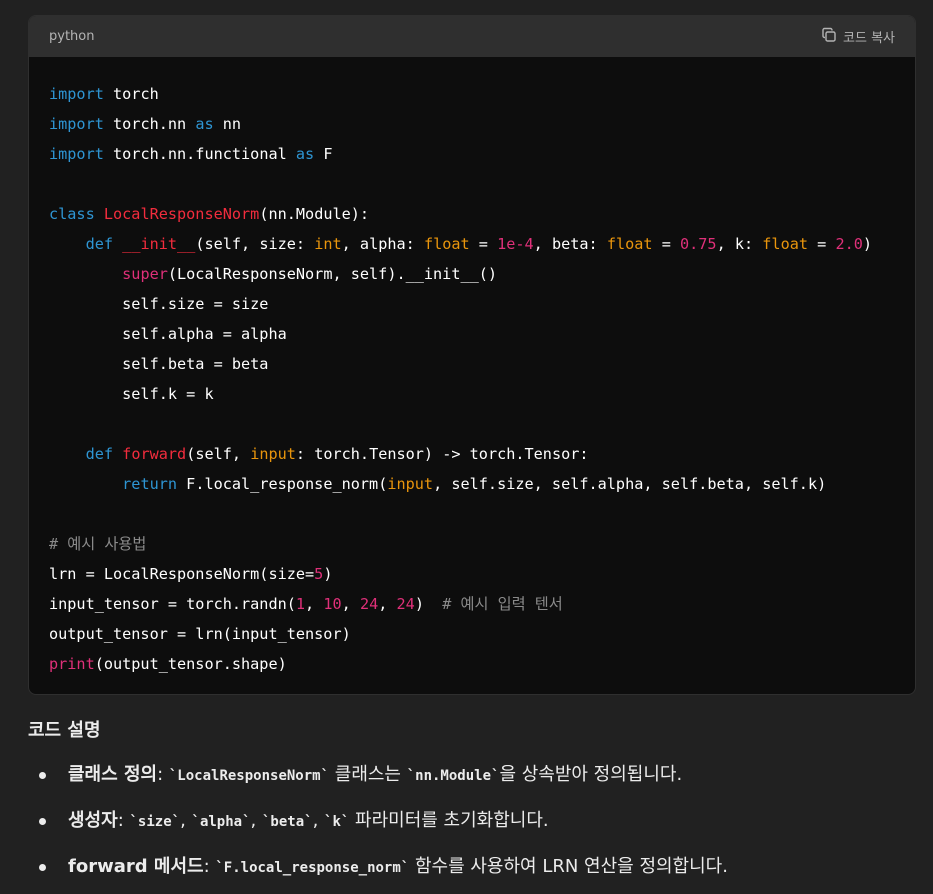 The height and width of the screenshot is (894, 933). What do you see at coordinates (849, 244) in the screenshot?
I see `code-token: 2.0` at bounding box center [849, 244].